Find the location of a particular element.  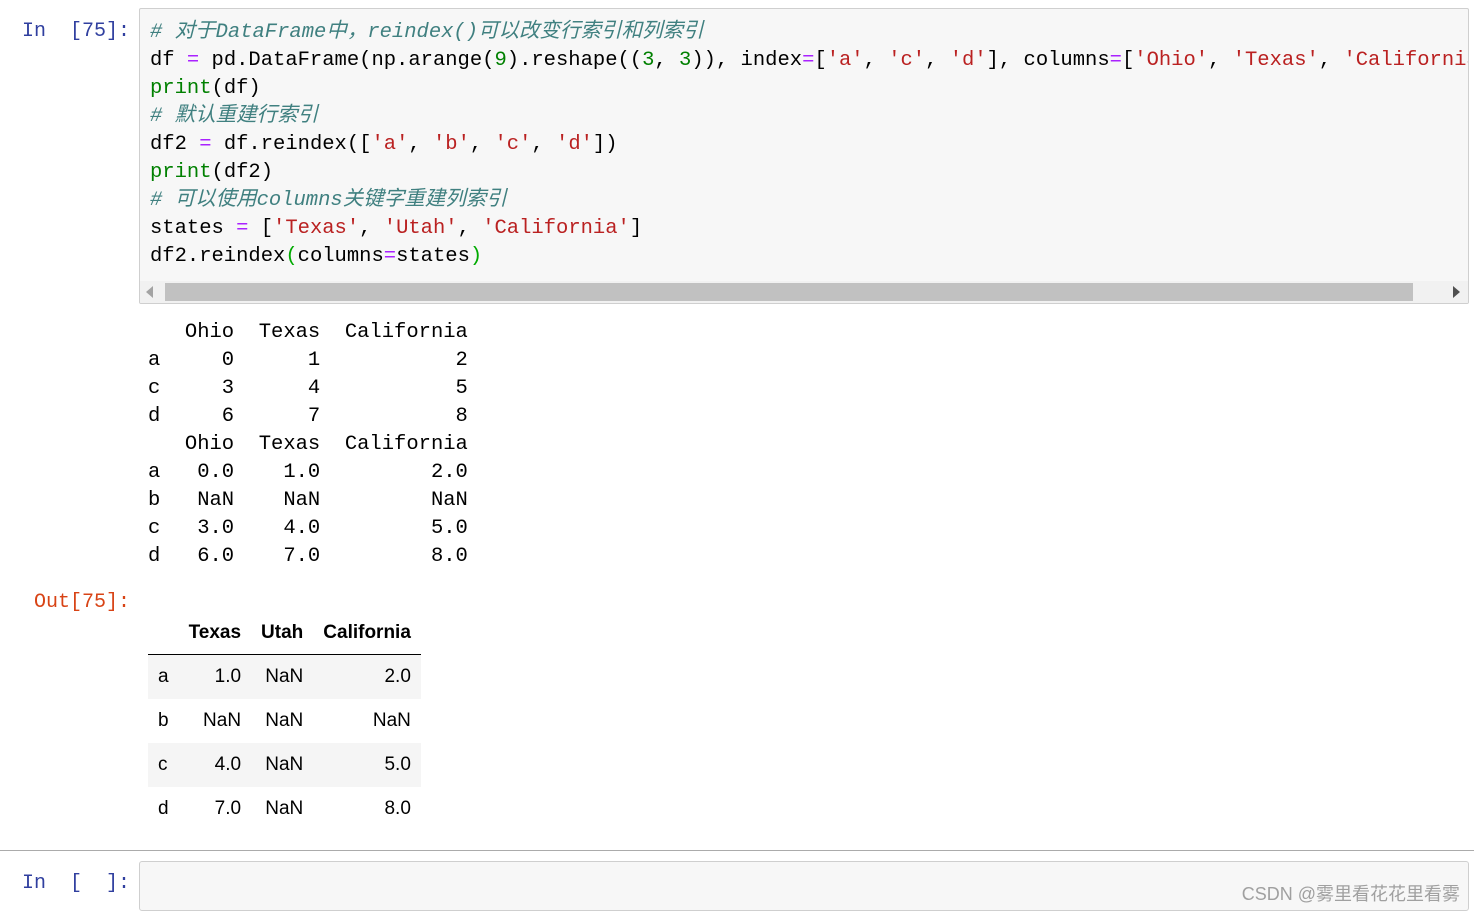

table-header-row: Texas Utah California is located at coordinates (284, 633).